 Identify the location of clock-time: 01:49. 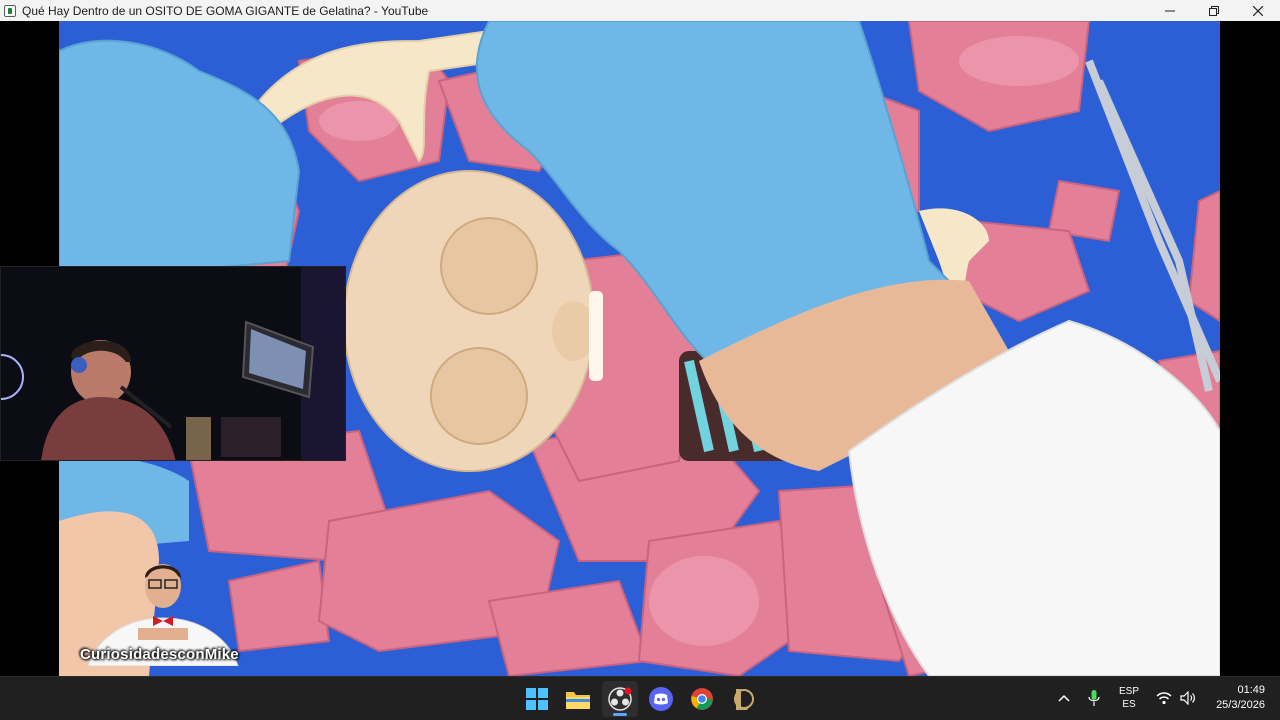
(1251, 690).